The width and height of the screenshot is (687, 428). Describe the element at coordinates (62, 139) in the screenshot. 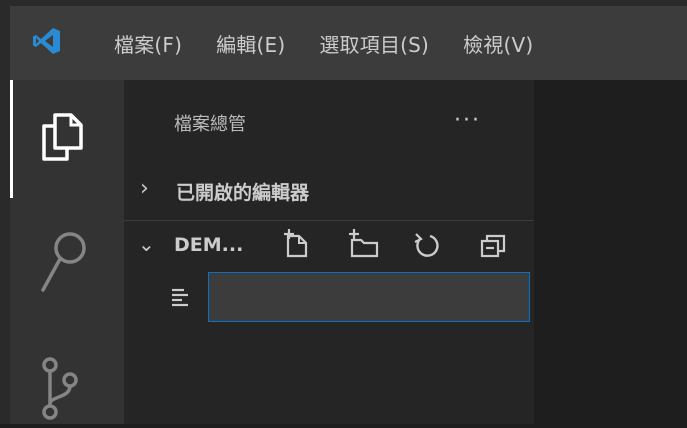

I see `explorer-icon` at that location.